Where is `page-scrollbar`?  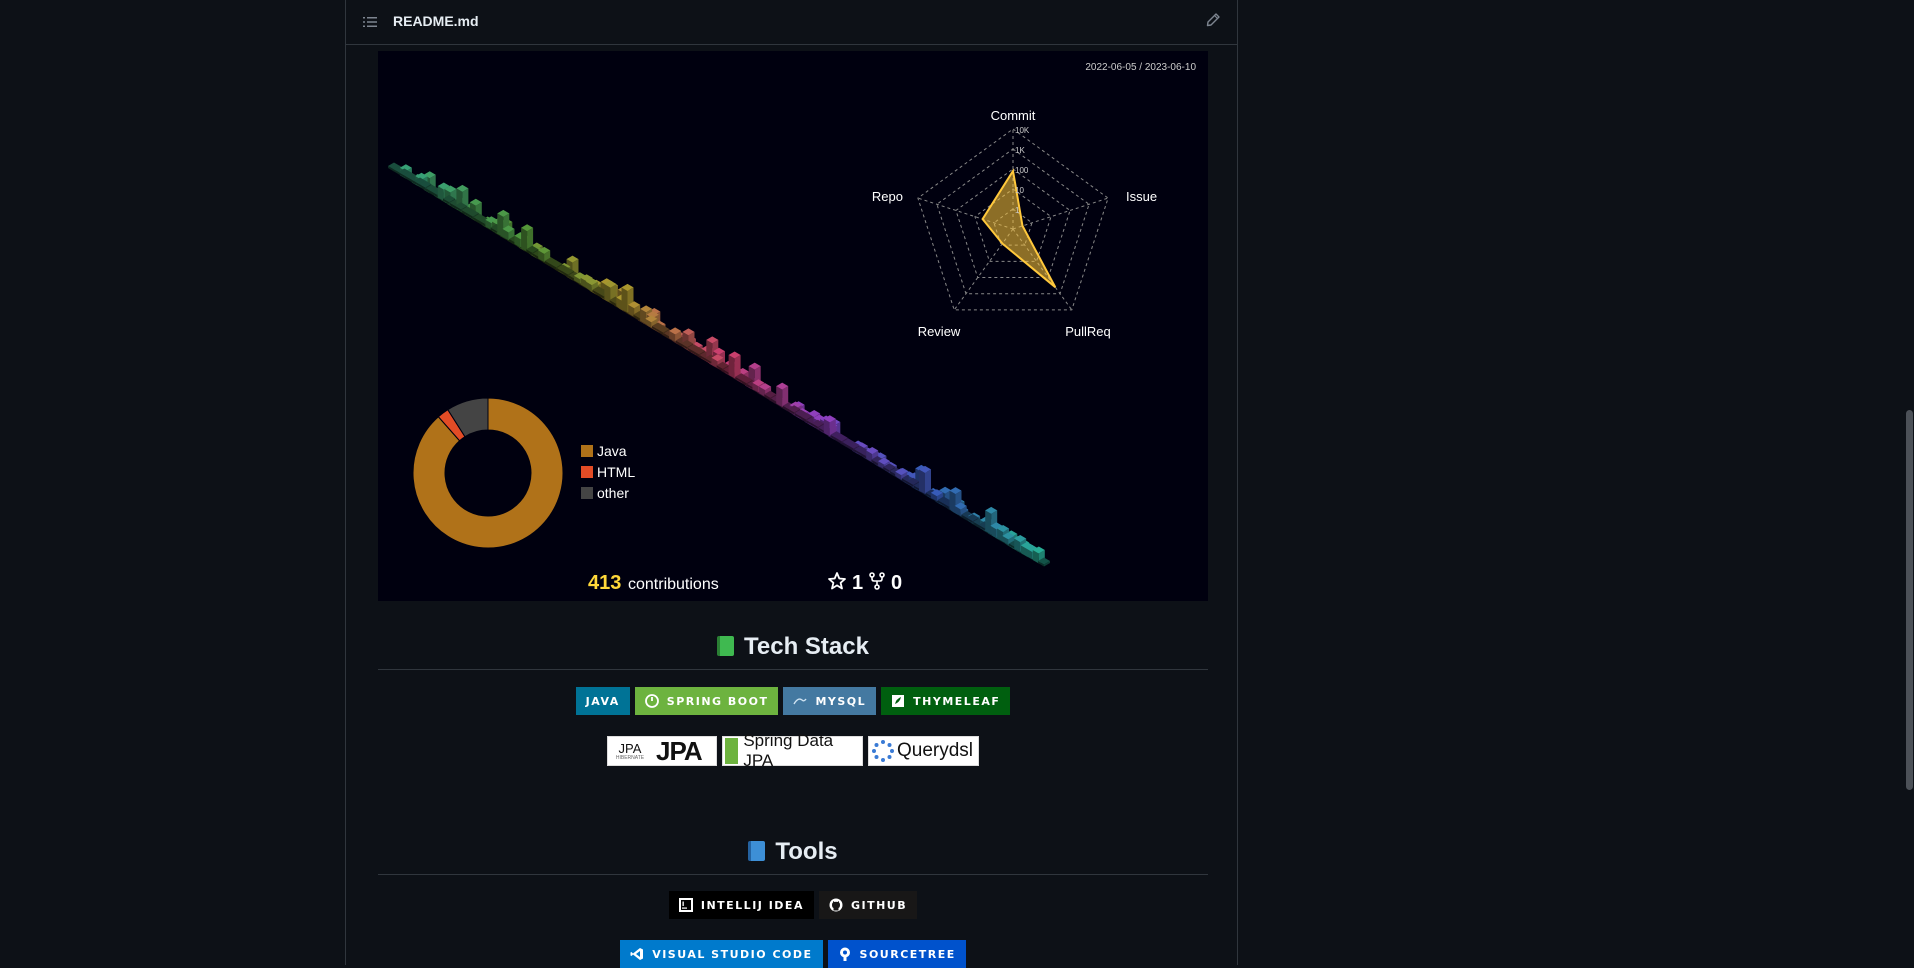 page-scrollbar is located at coordinates (1909, 482).